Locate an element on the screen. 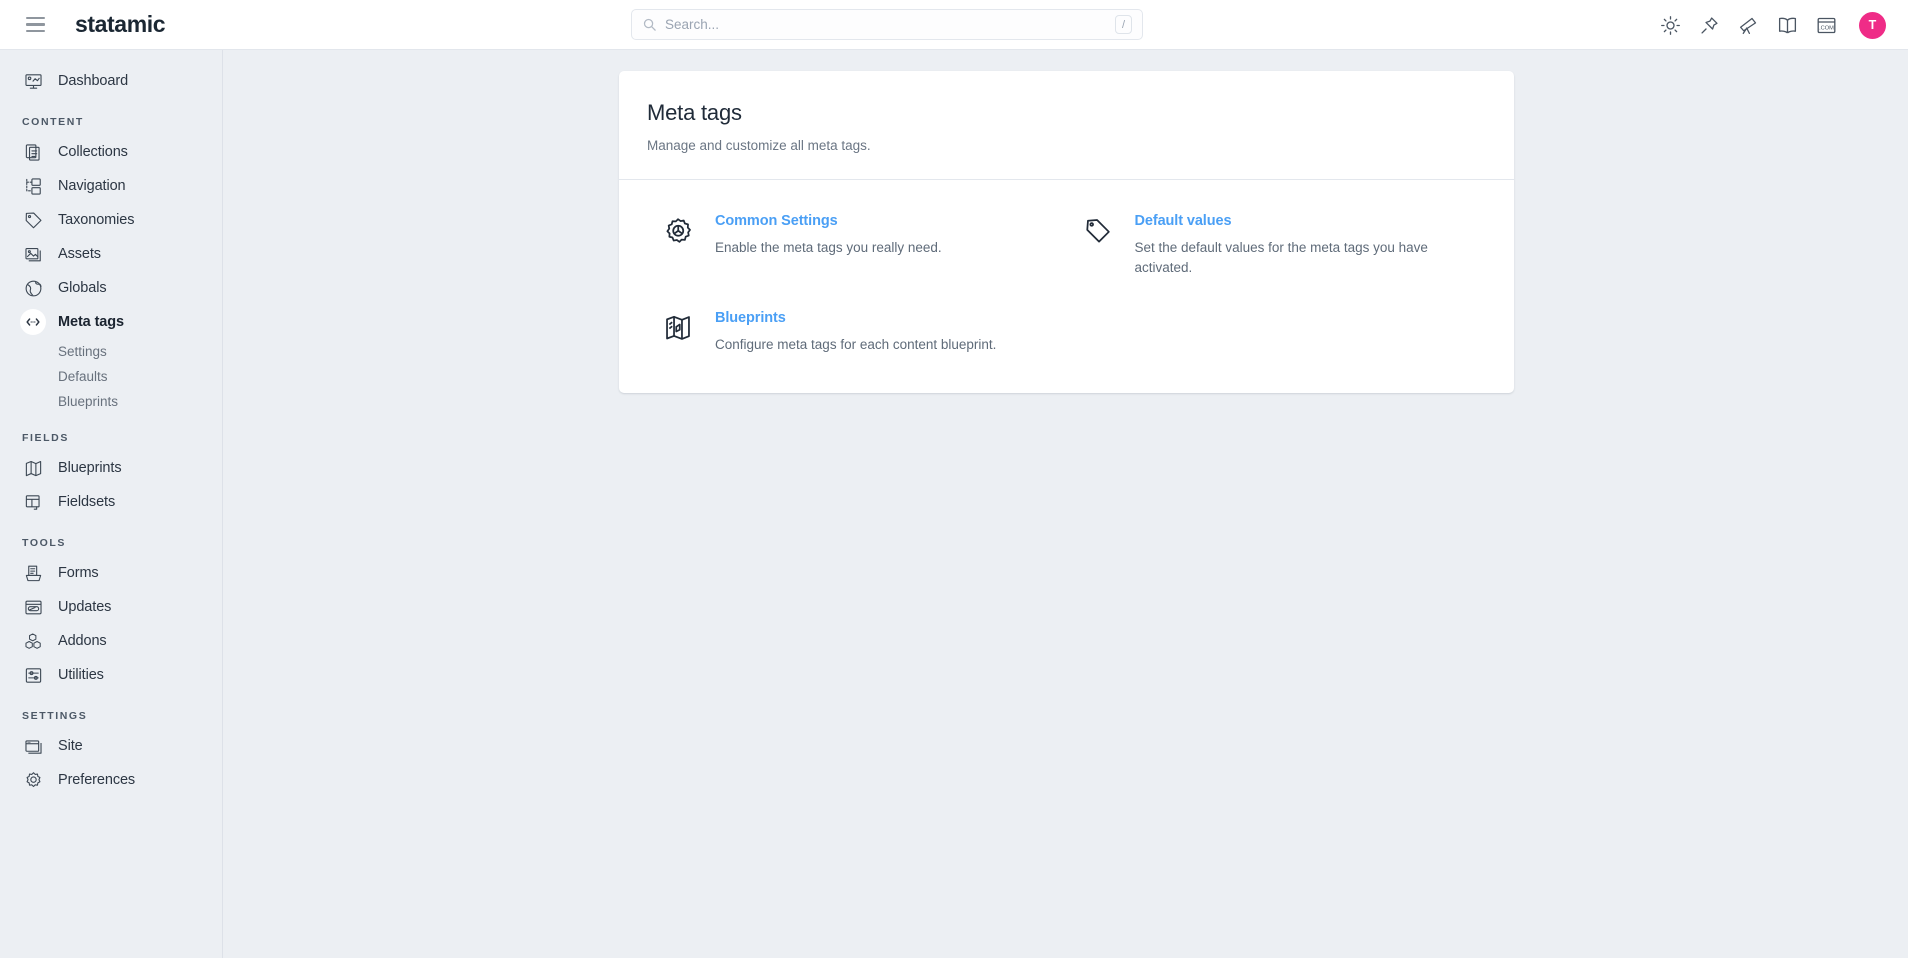 This screenshot has height=958, width=1908. sidebar-item-label: Assets is located at coordinates (79, 254).